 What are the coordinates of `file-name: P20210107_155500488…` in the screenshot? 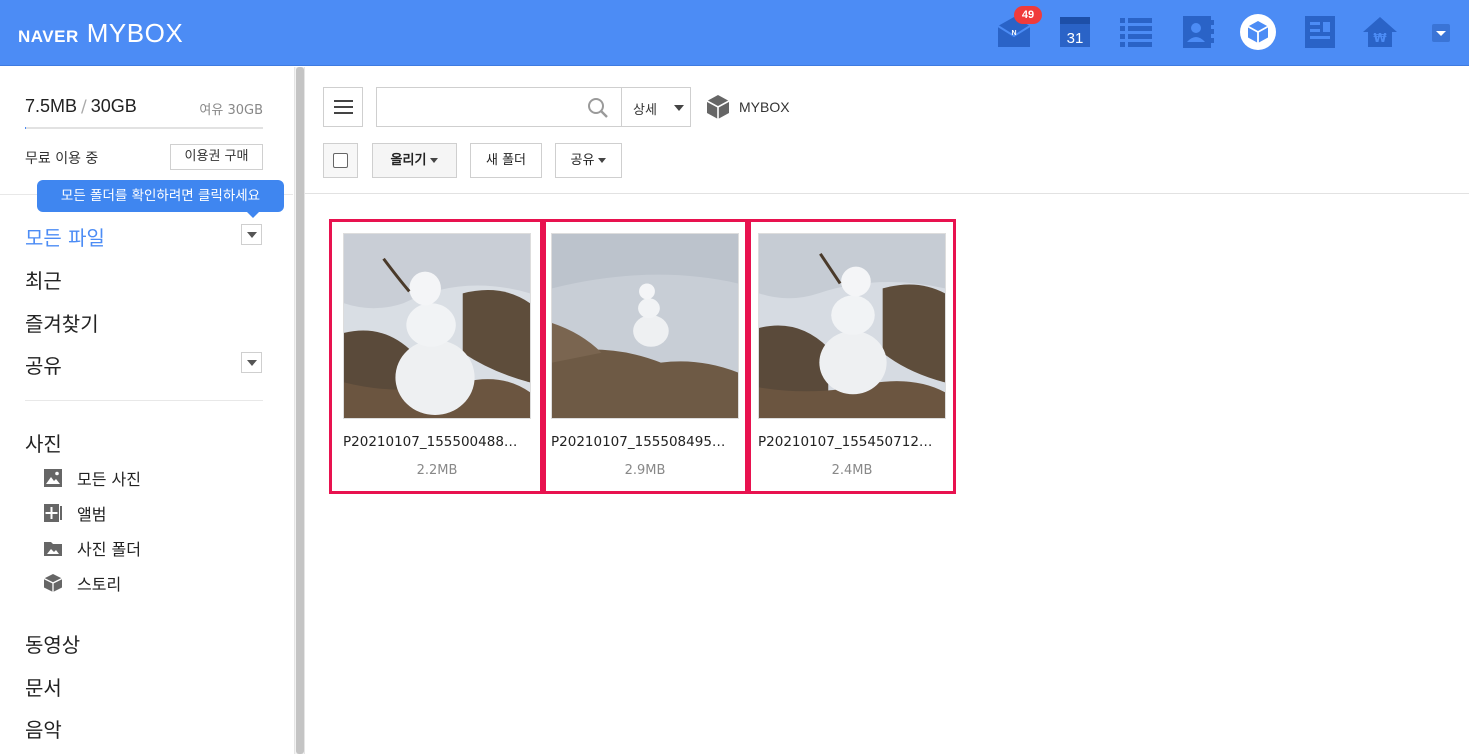 It's located at (430, 442).